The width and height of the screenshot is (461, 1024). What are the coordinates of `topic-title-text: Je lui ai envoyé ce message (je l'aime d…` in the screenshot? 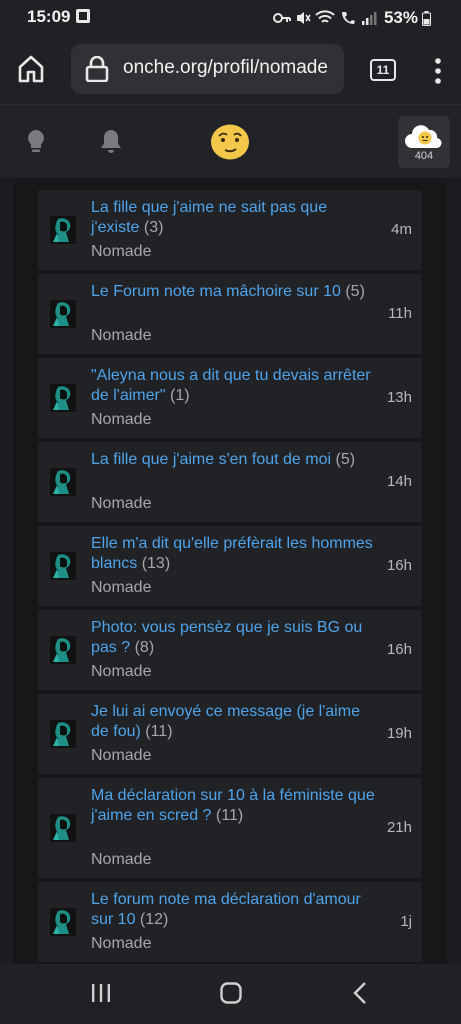 It's located at (225, 721).